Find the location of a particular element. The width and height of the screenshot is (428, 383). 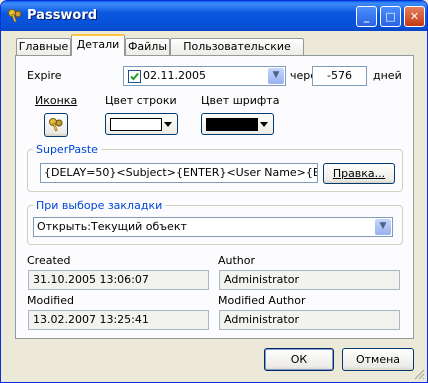

icon-select-button is located at coordinates (56, 125).